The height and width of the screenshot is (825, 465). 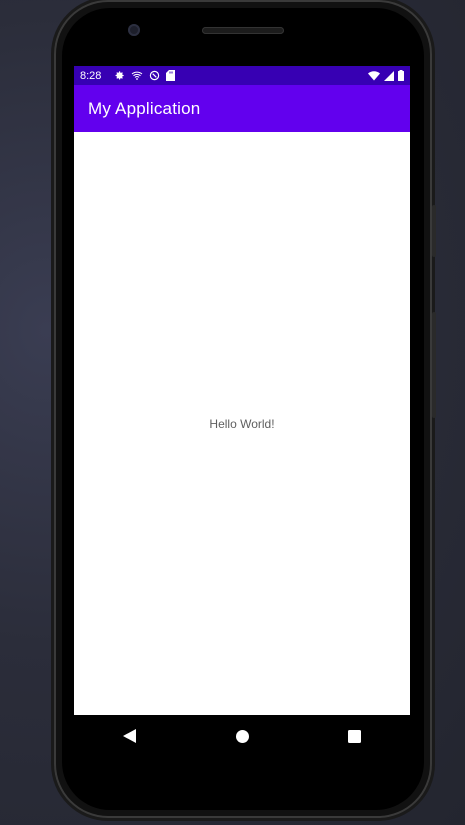 I want to click on recents-button, so click(x=354, y=736).